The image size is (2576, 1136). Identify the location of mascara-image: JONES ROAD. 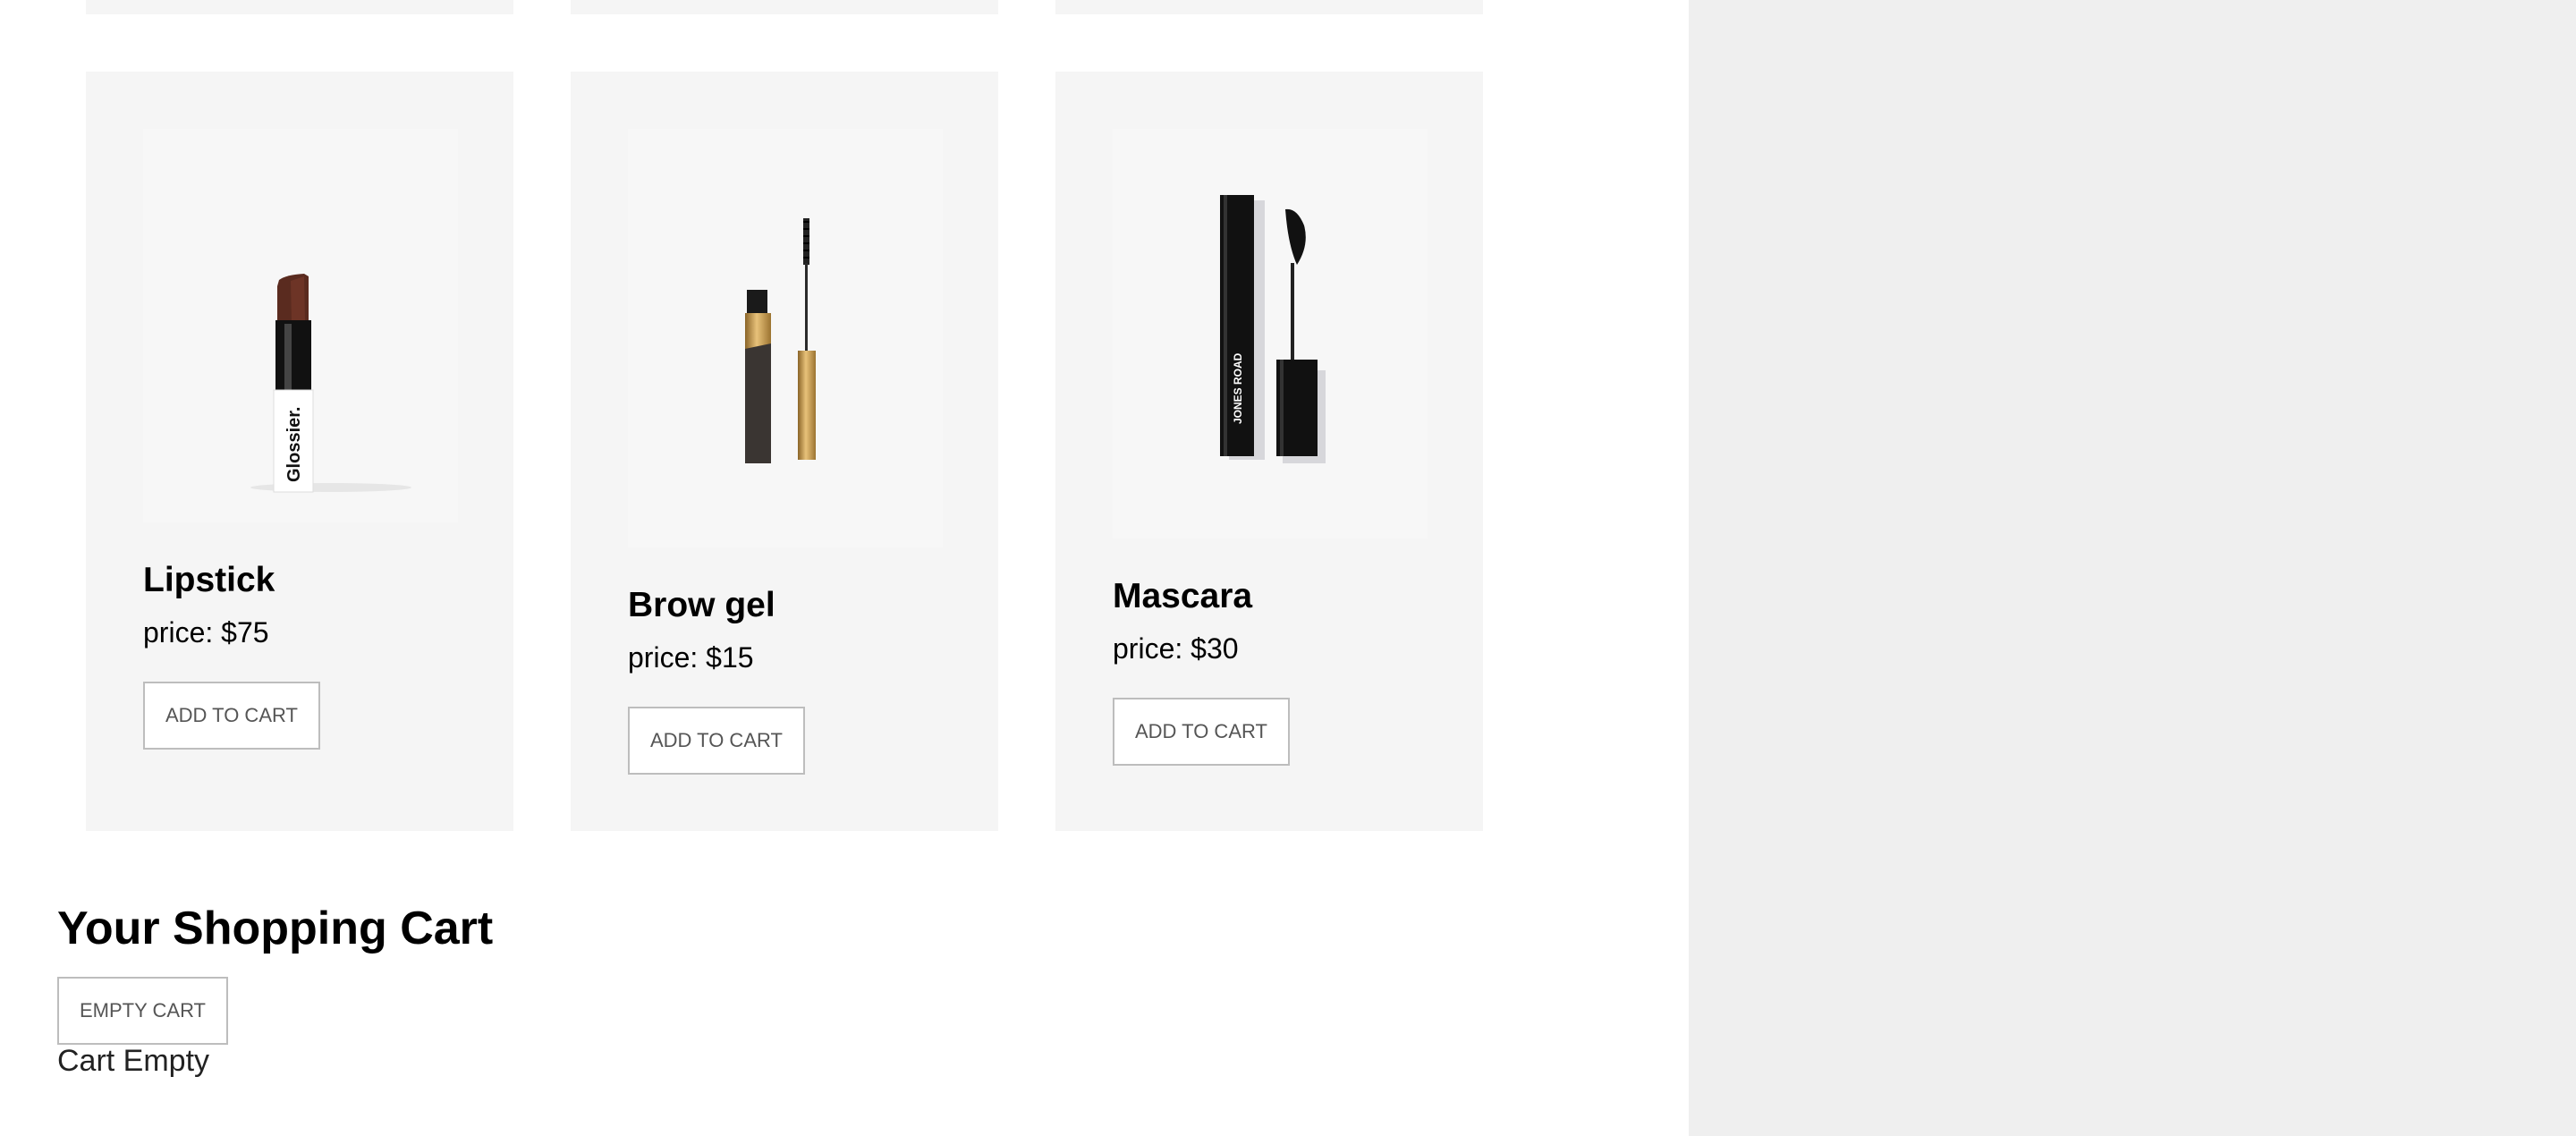
(1273, 329).